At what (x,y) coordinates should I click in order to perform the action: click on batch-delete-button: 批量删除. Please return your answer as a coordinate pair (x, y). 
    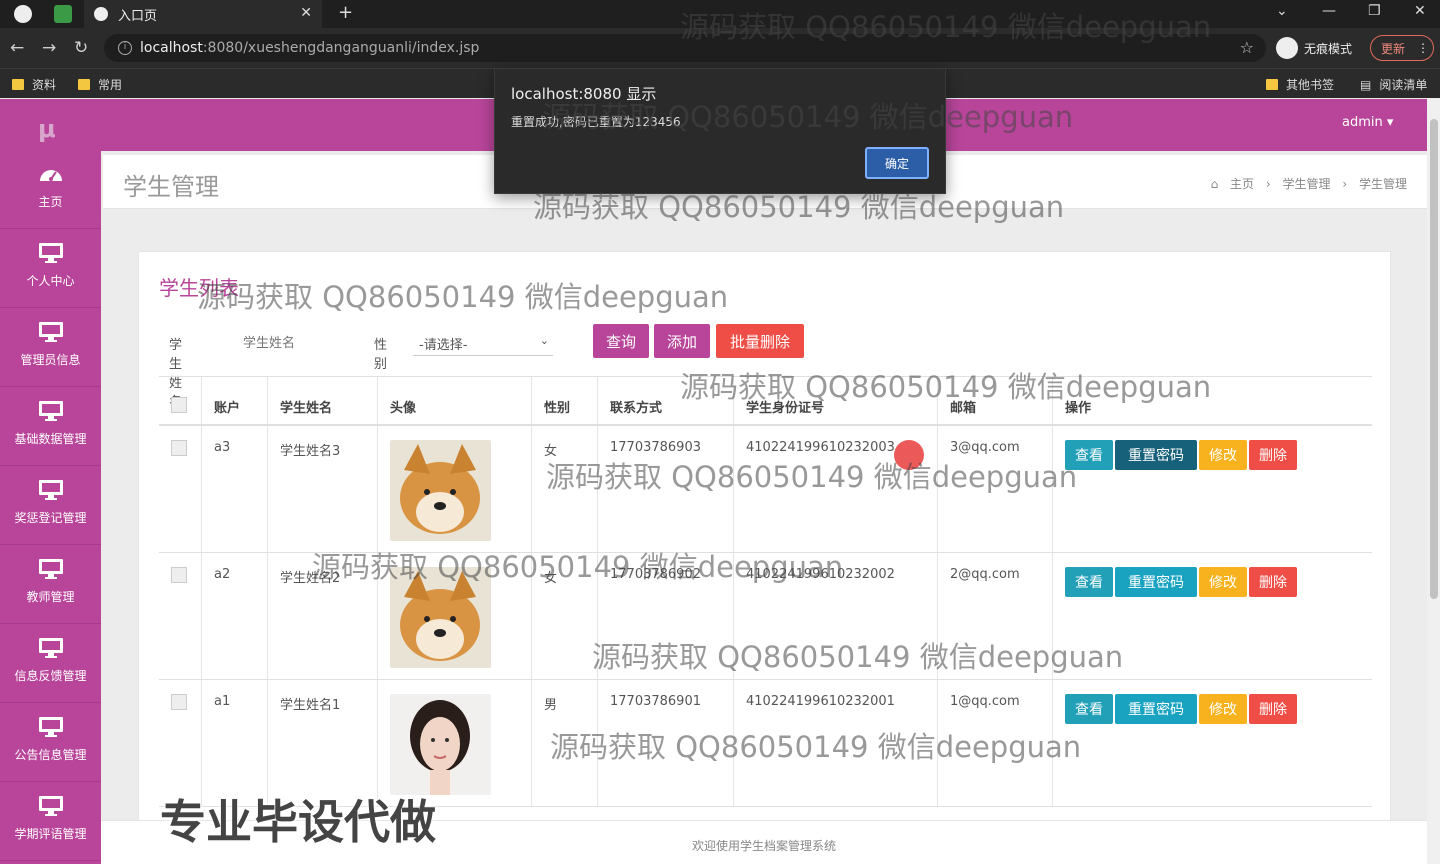
    Looking at the image, I should click on (760, 341).